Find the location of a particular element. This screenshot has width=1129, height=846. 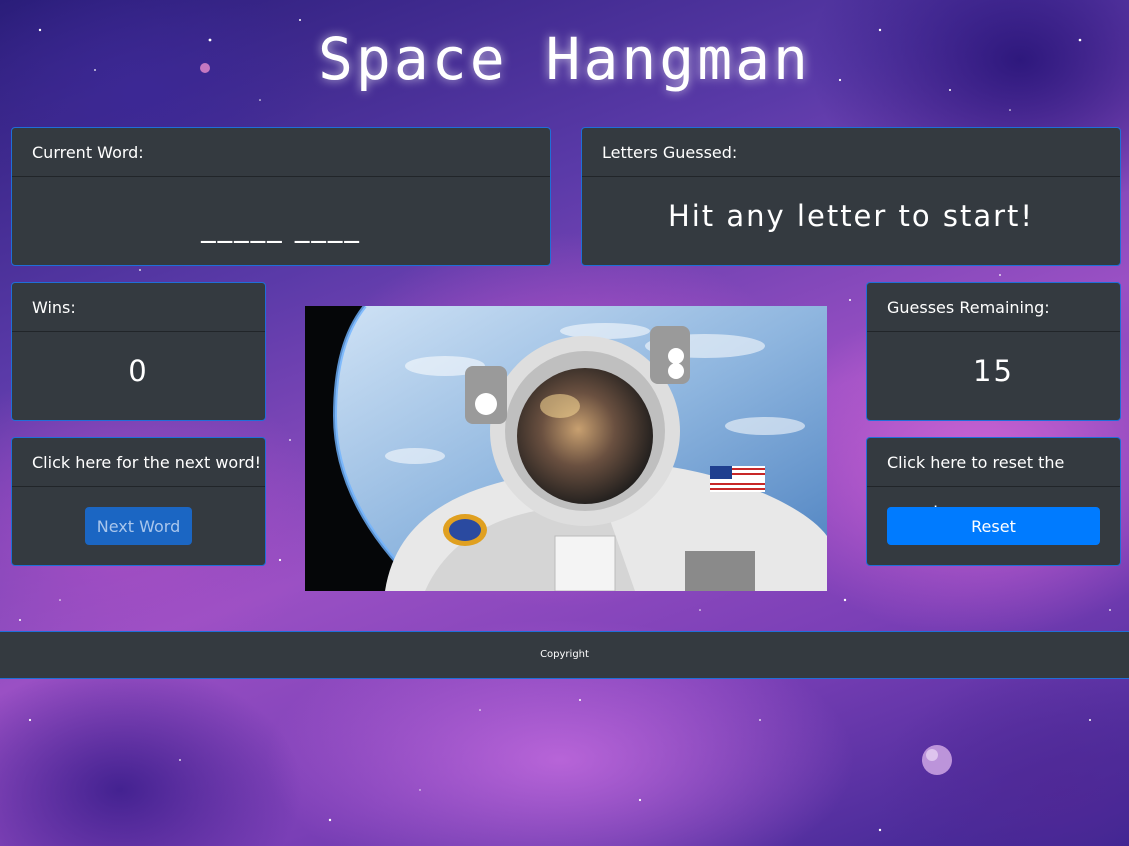

reset-card: Click here to reset the game! Reset is located at coordinates (993, 501).